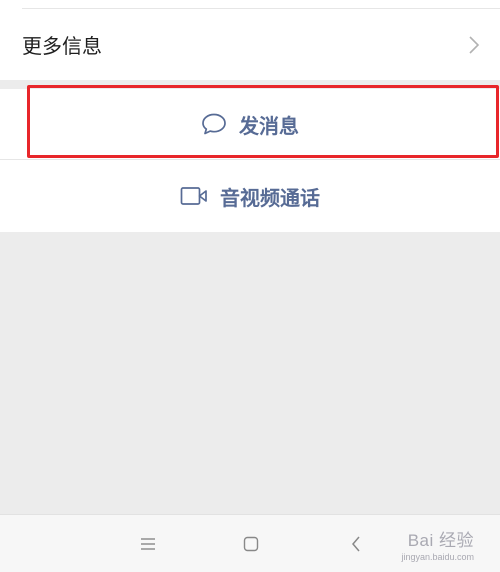  I want to click on send-message-button: 发消息, so click(250, 124).